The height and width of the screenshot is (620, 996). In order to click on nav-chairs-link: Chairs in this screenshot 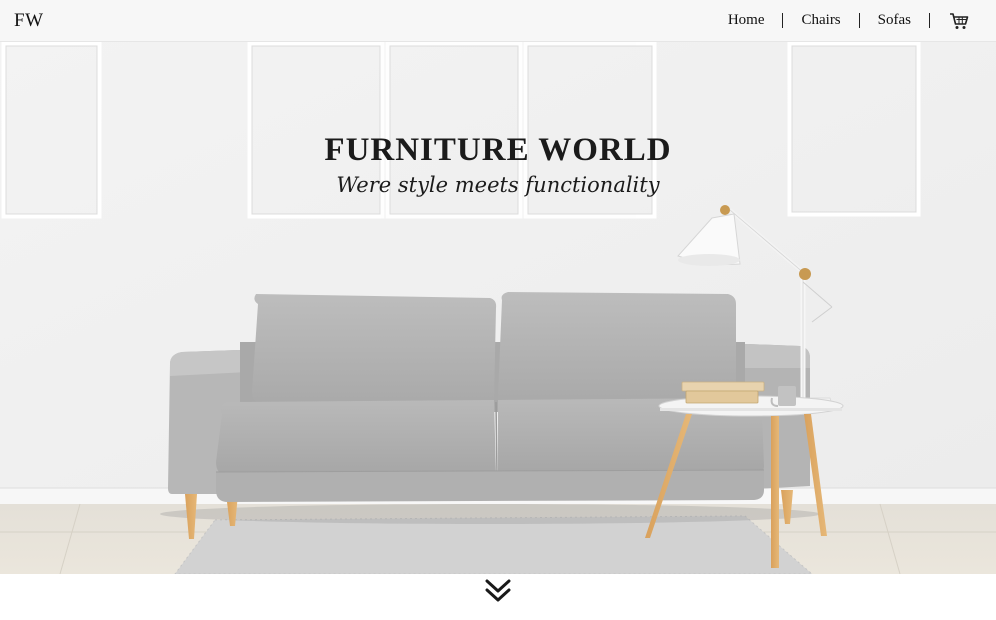, I will do `click(820, 20)`.